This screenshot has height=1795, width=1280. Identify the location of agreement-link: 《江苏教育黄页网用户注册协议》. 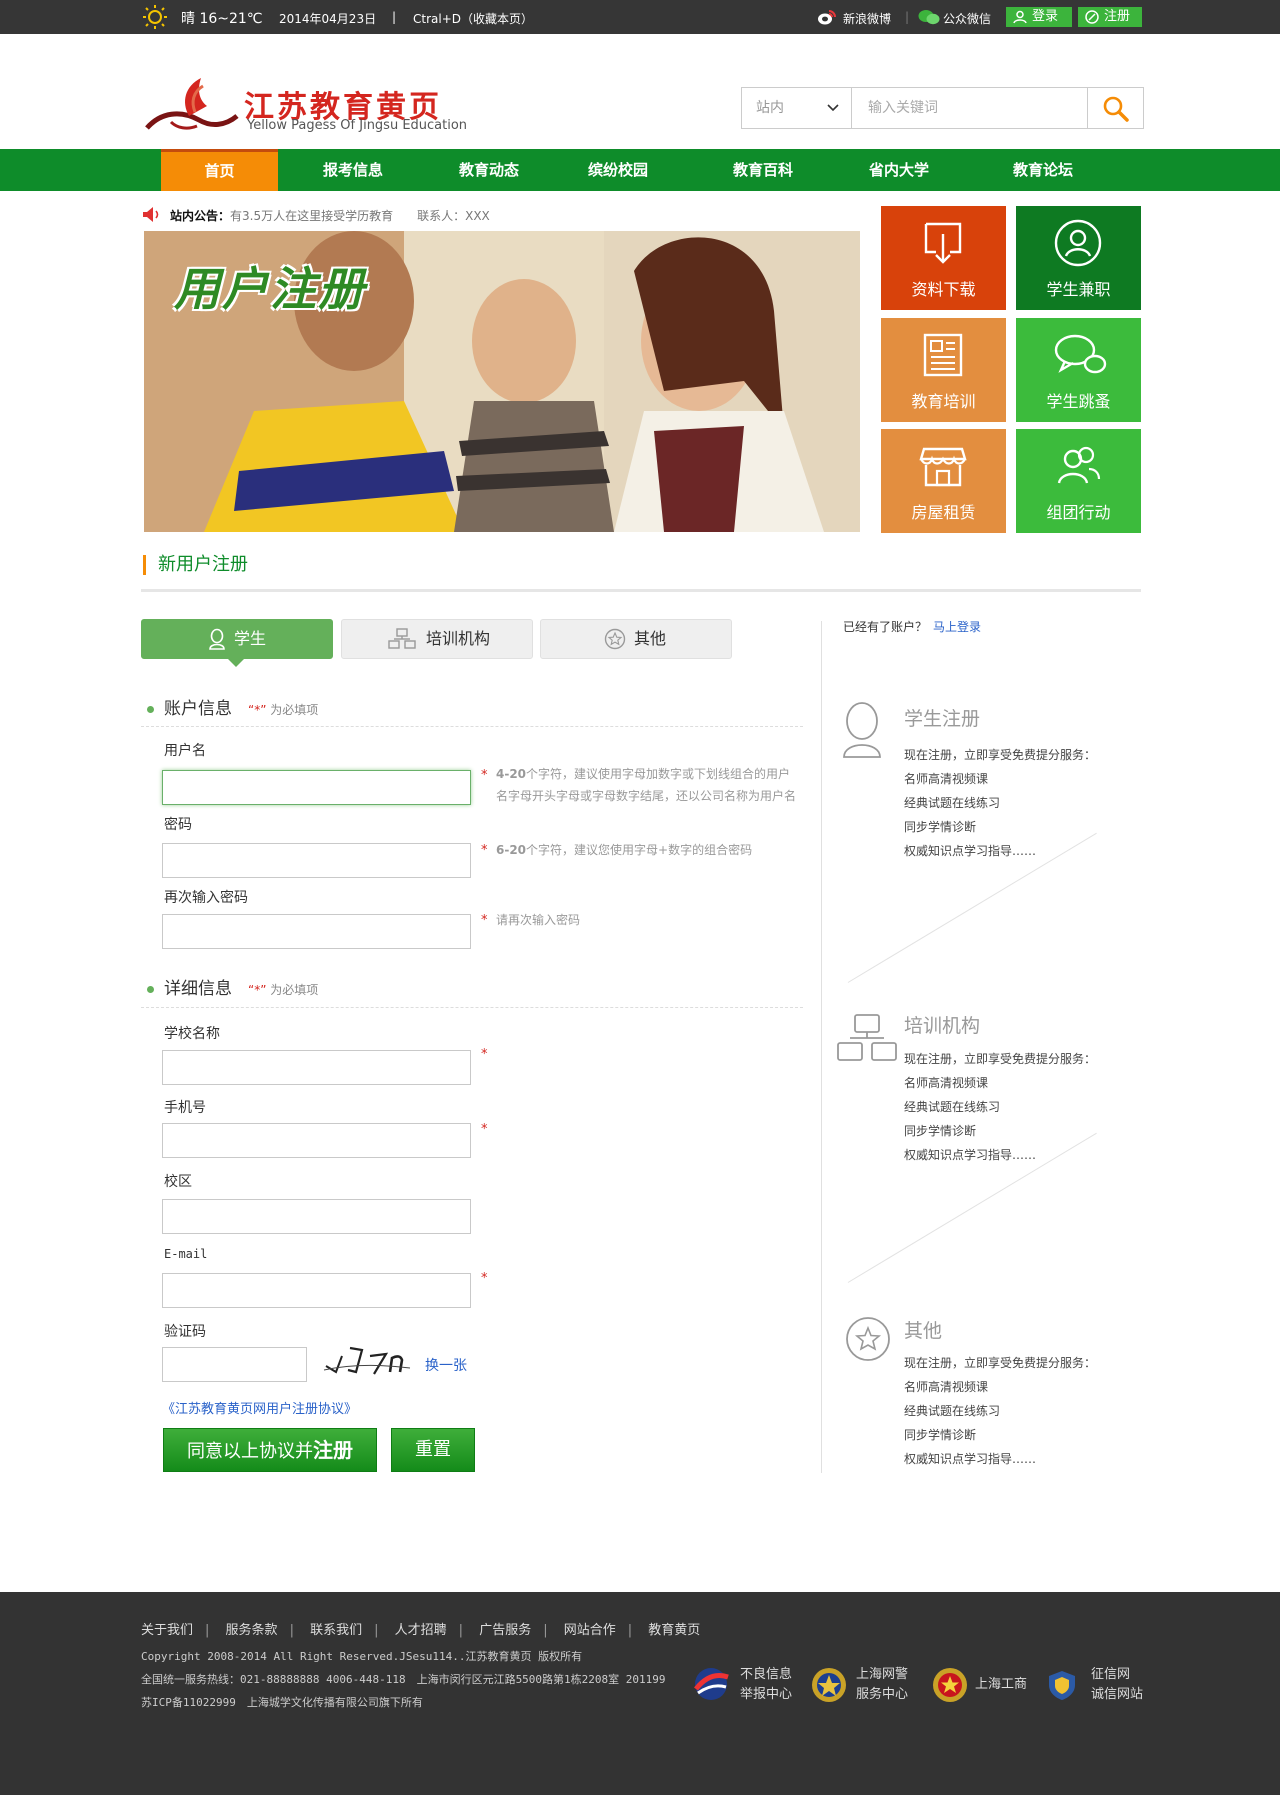
(259, 1407).